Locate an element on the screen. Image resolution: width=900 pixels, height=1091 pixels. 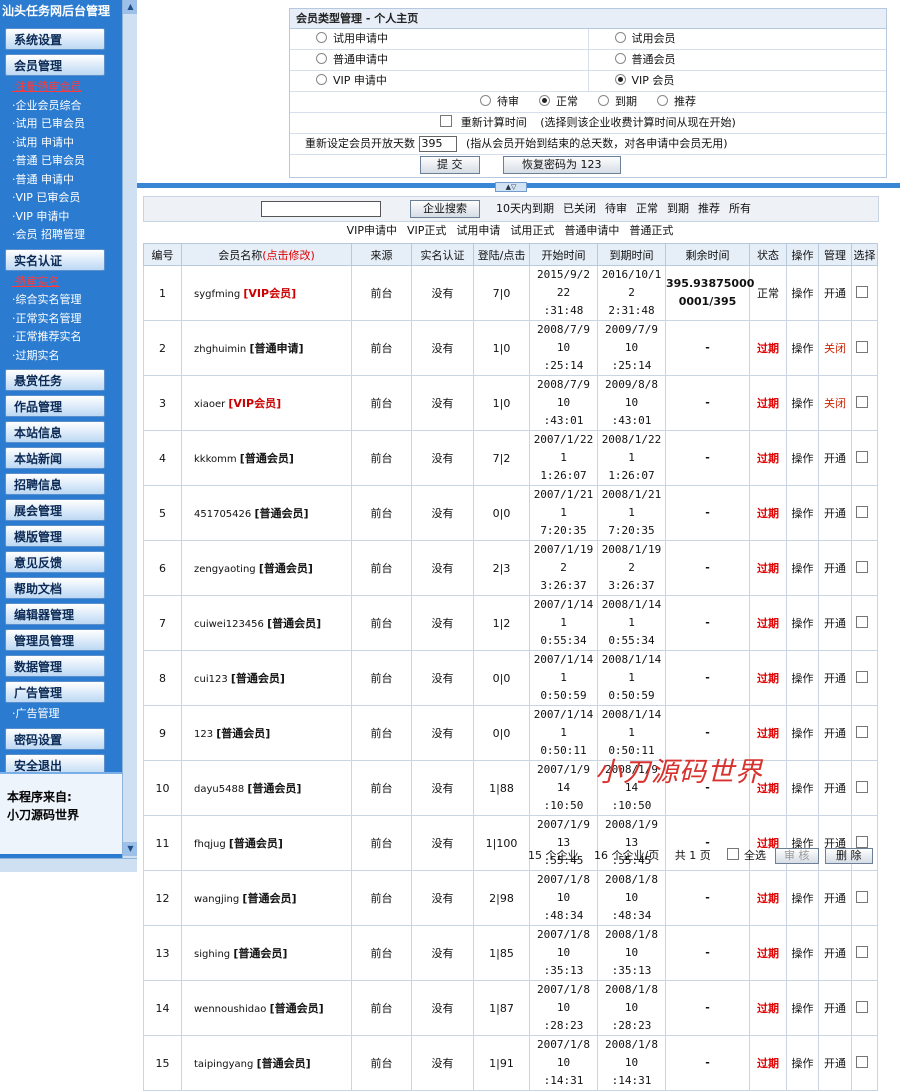
member-username: zhghuimin is located at coordinates (221, 349).